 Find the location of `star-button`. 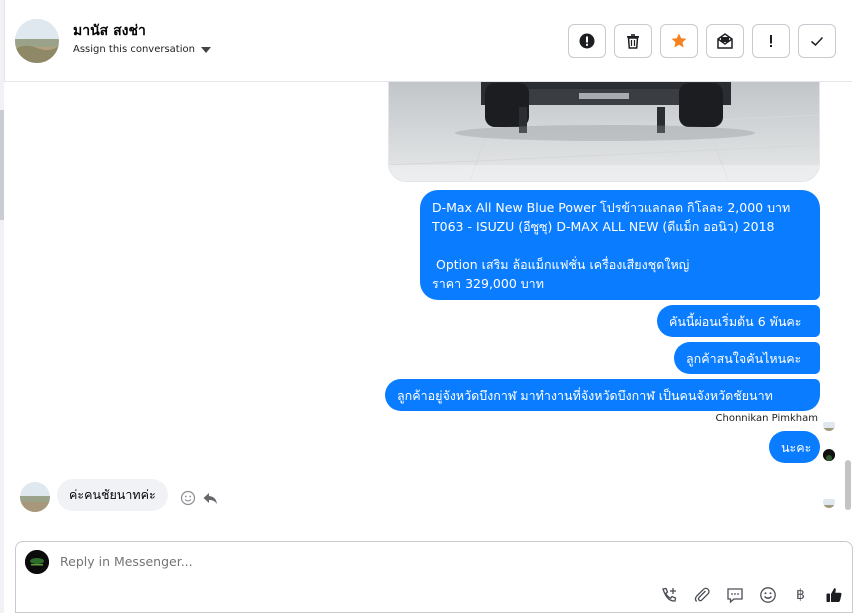

star-button is located at coordinates (679, 41).